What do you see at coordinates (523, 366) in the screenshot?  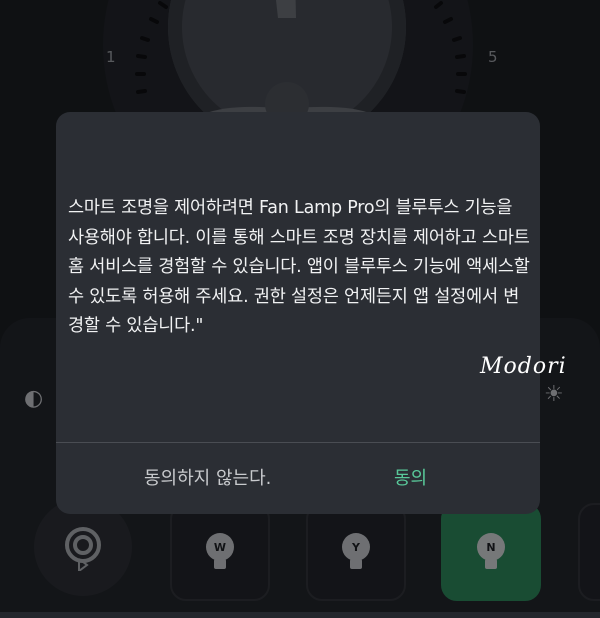 I see `watermark-text: Modori` at bounding box center [523, 366].